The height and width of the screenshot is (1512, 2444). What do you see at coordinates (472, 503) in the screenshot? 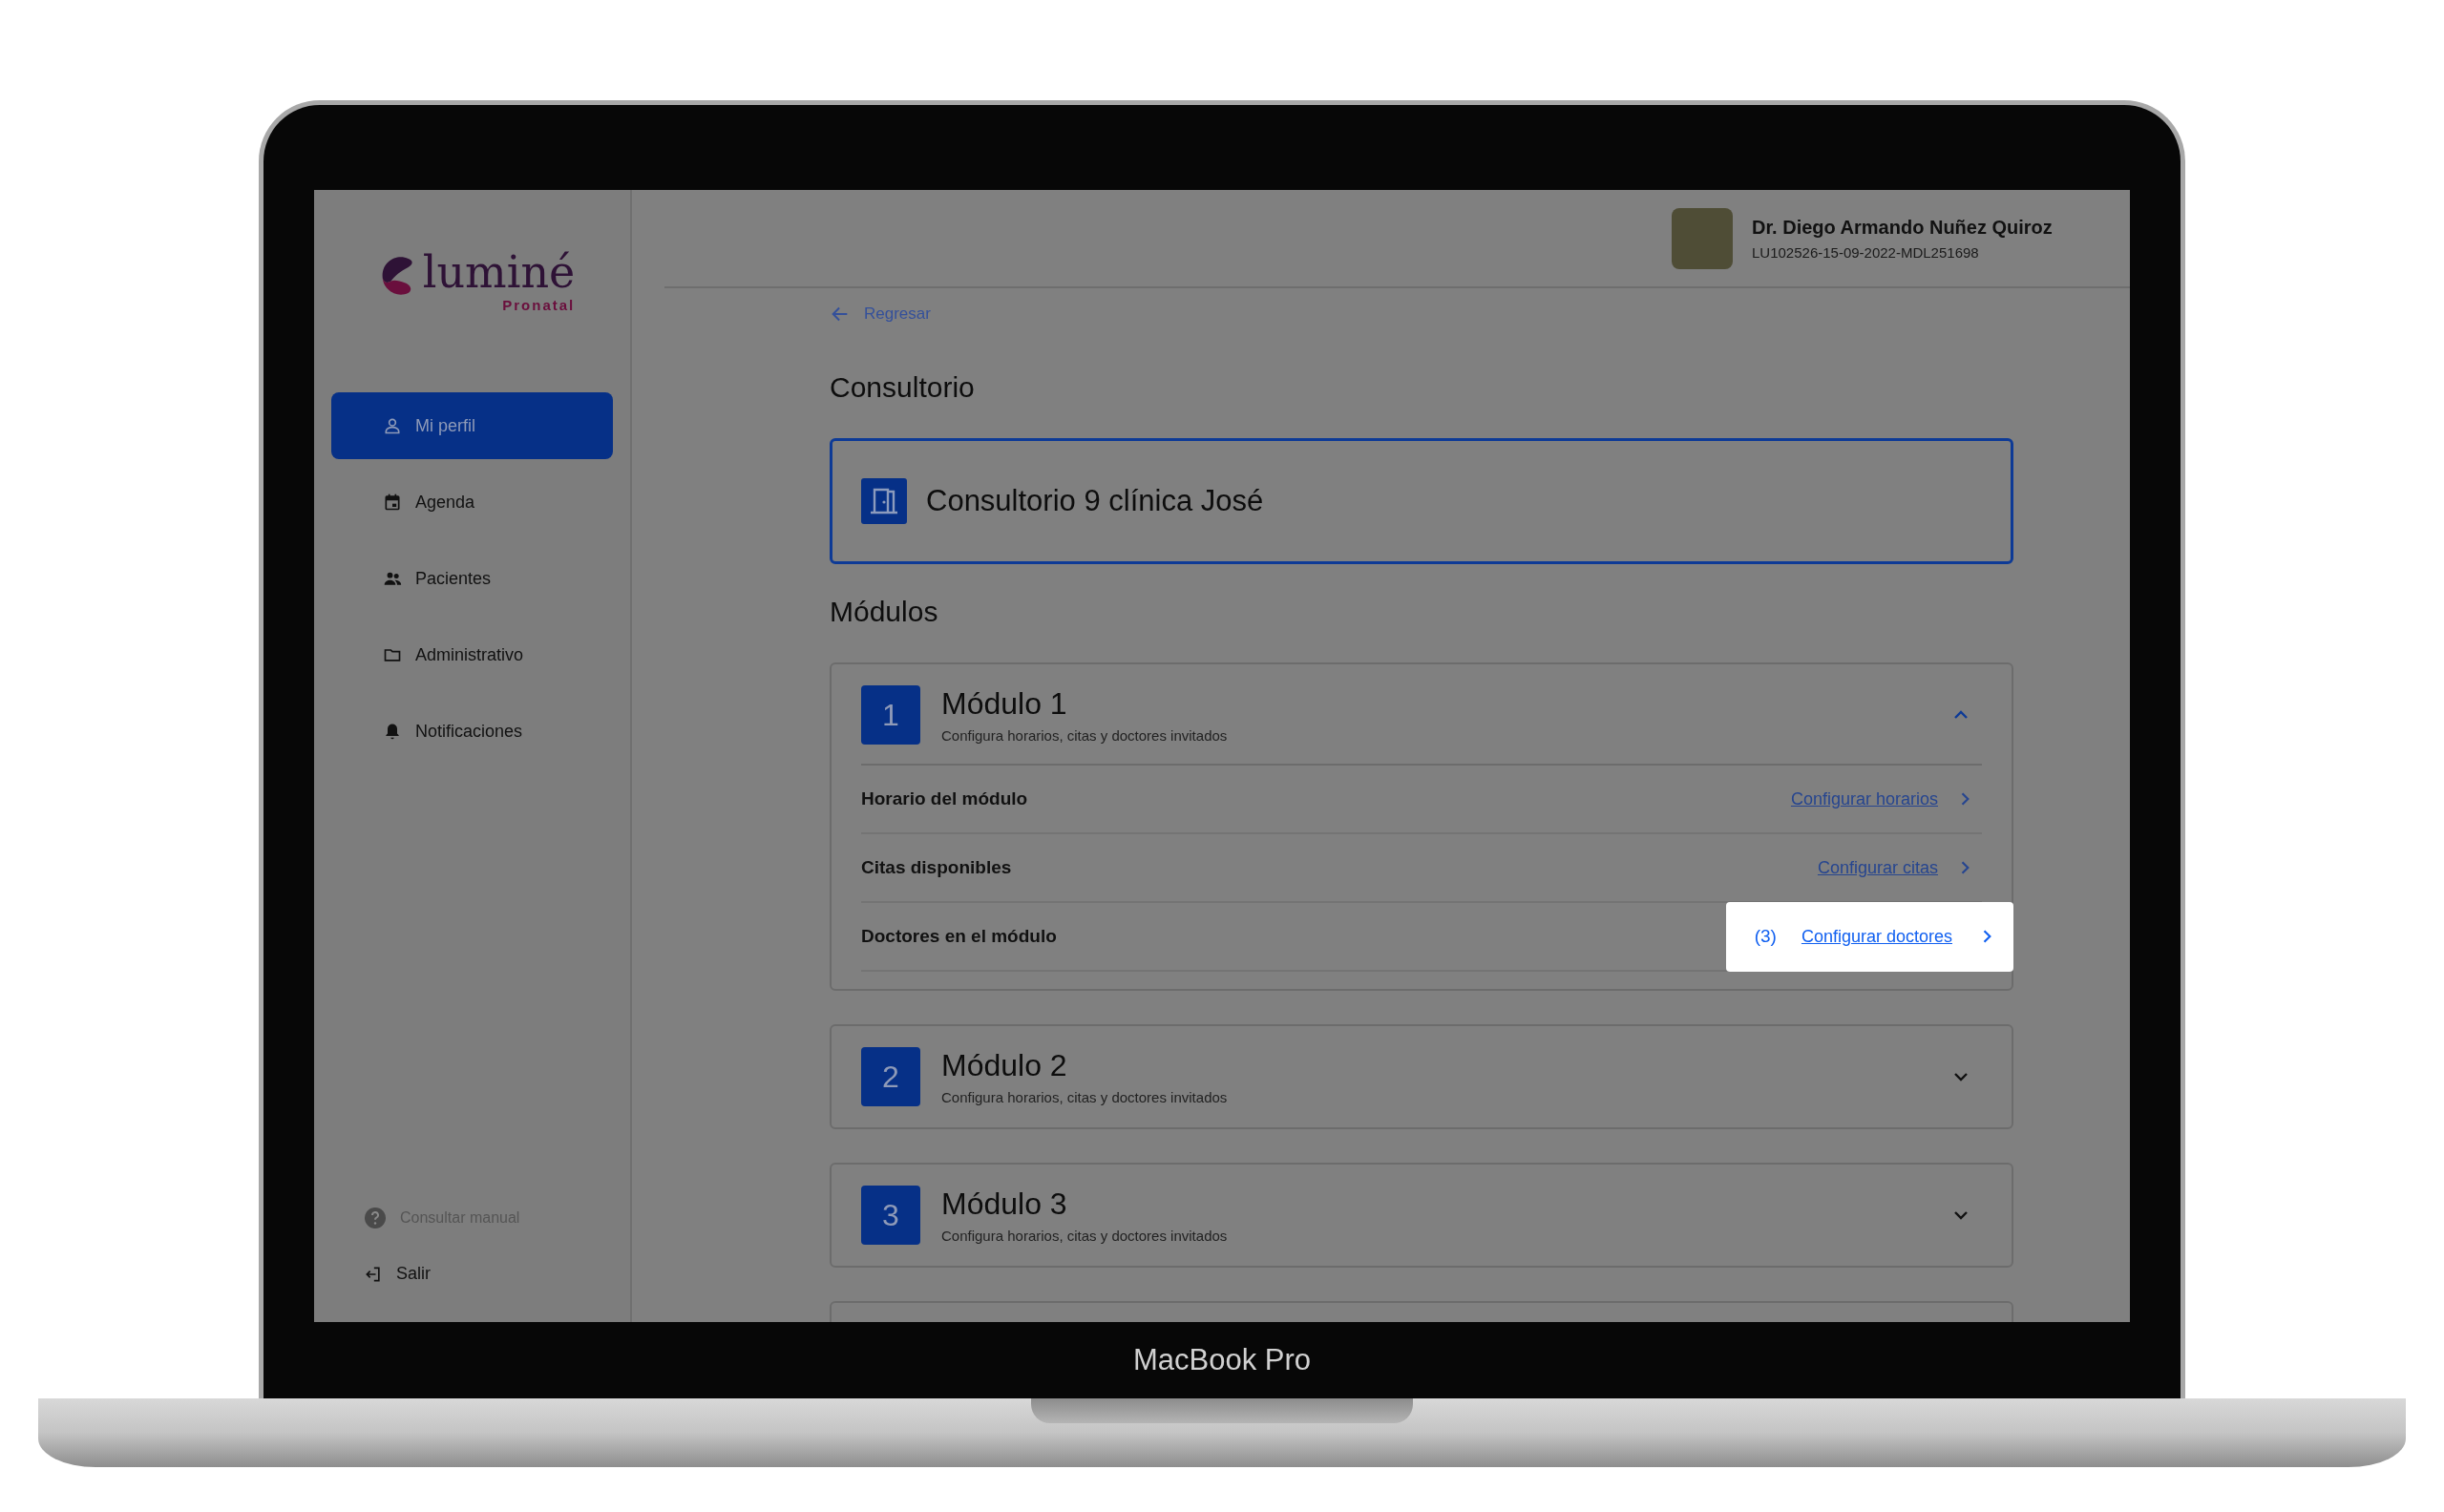
I see `nav-item: Agenda` at bounding box center [472, 503].